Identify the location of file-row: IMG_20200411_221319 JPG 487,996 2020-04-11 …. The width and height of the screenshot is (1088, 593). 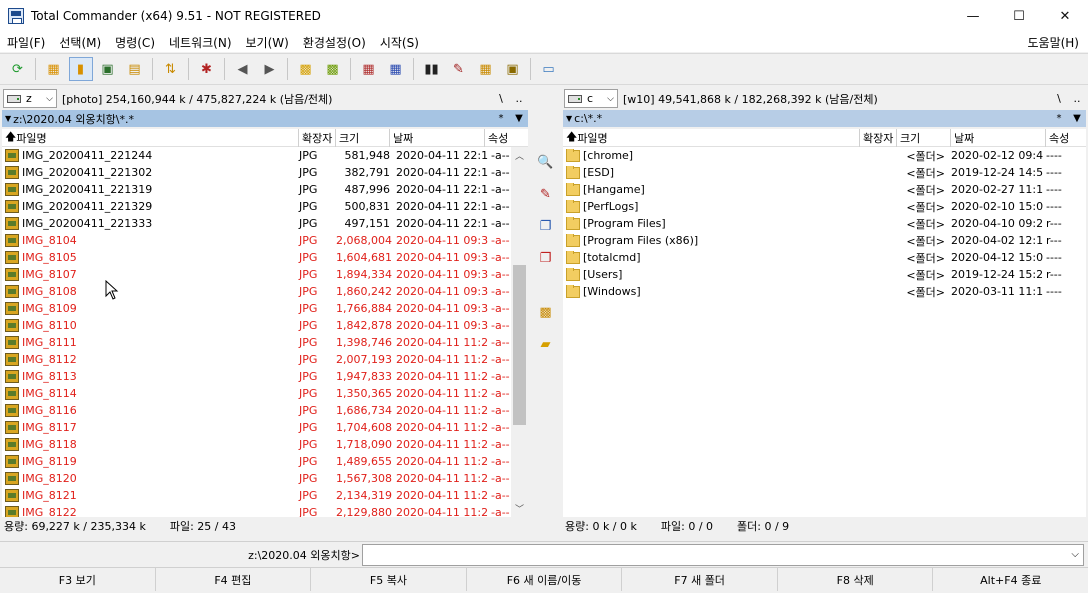
(265, 189).